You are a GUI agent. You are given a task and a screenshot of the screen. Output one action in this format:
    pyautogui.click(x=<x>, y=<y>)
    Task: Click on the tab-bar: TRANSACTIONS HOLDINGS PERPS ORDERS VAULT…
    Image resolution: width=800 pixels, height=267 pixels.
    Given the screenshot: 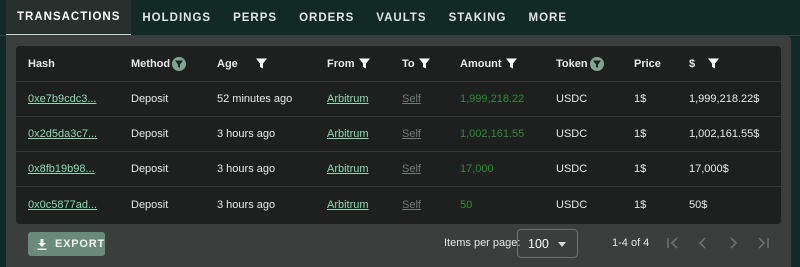 What is the action you would take?
    pyautogui.click(x=400, y=18)
    